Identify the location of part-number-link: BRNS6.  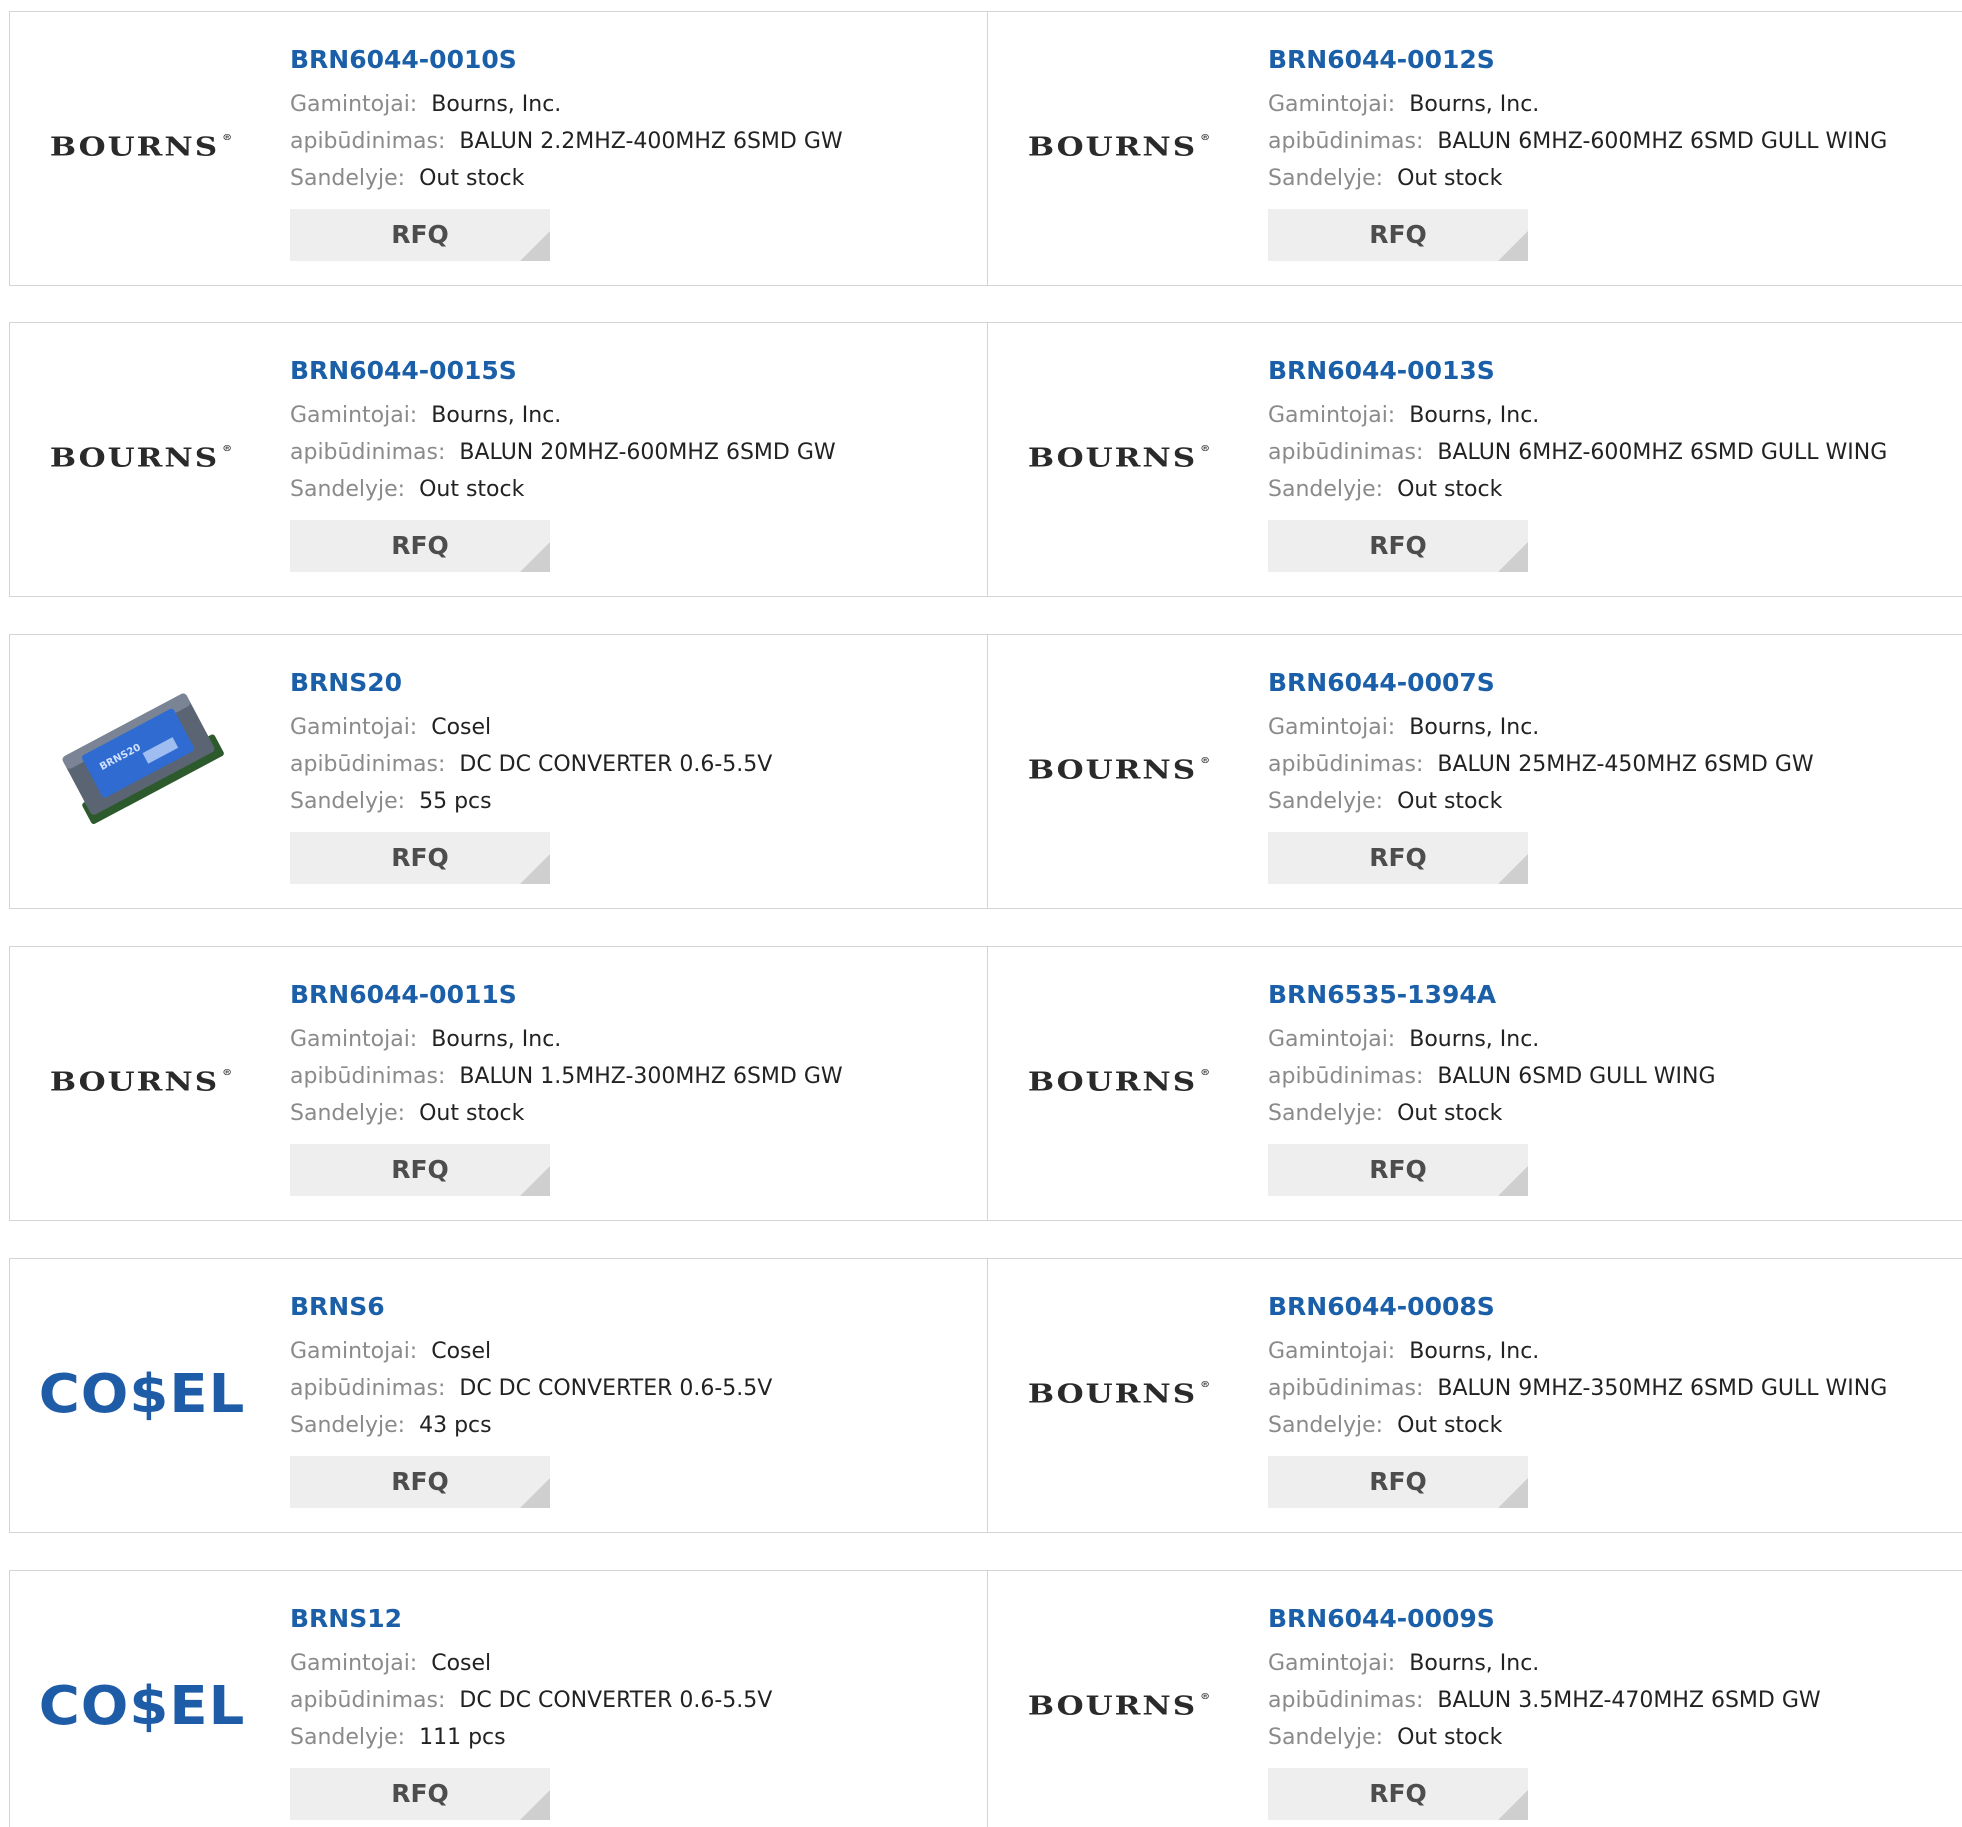
(531, 1307).